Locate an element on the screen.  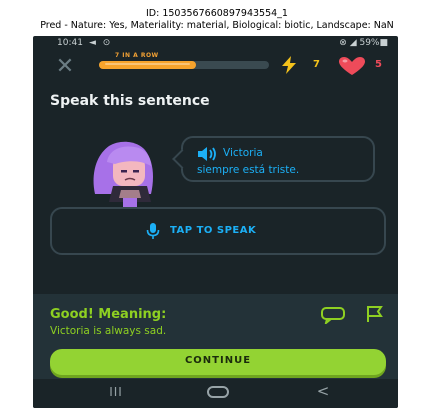
flag-icon is located at coordinates (374, 314).